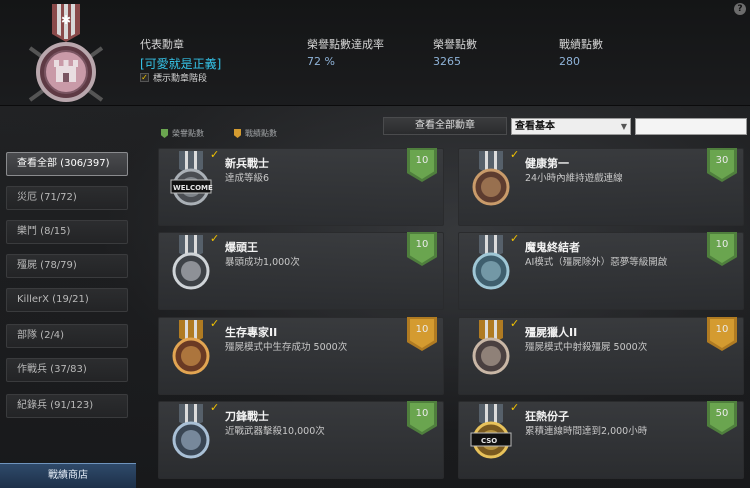  Describe the element at coordinates (193, 188) in the screenshot. I see `medal-badge-text: WELCOME` at that location.